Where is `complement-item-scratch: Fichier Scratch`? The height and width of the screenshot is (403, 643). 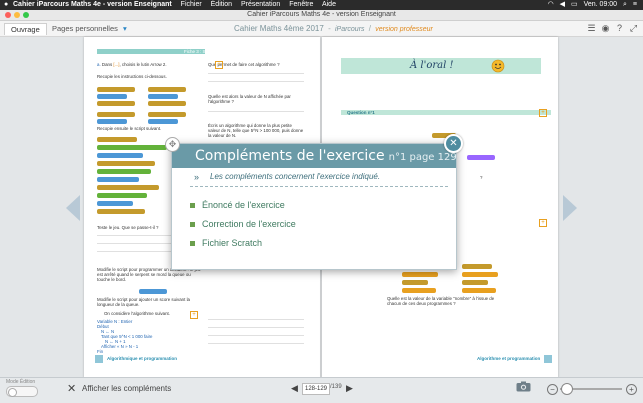
complement-item-scratch: Fichier Scratch is located at coordinates (226, 243).